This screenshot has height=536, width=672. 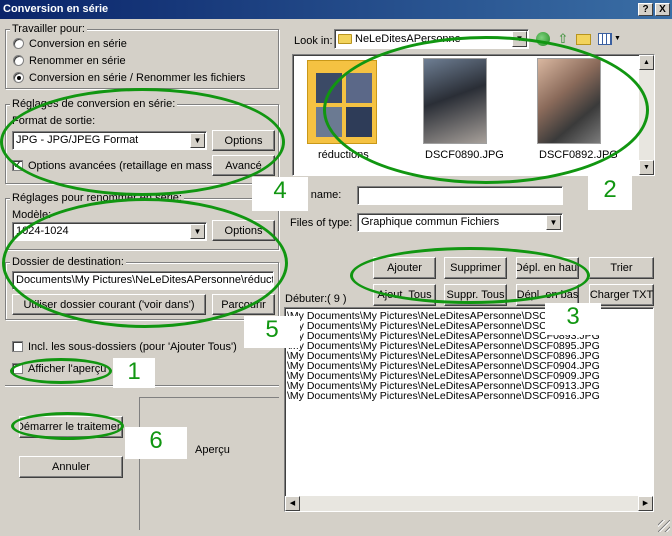 What do you see at coordinates (321, 223) in the screenshot?
I see `file-type-label: Files of type:` at bounding box center [321, 223].